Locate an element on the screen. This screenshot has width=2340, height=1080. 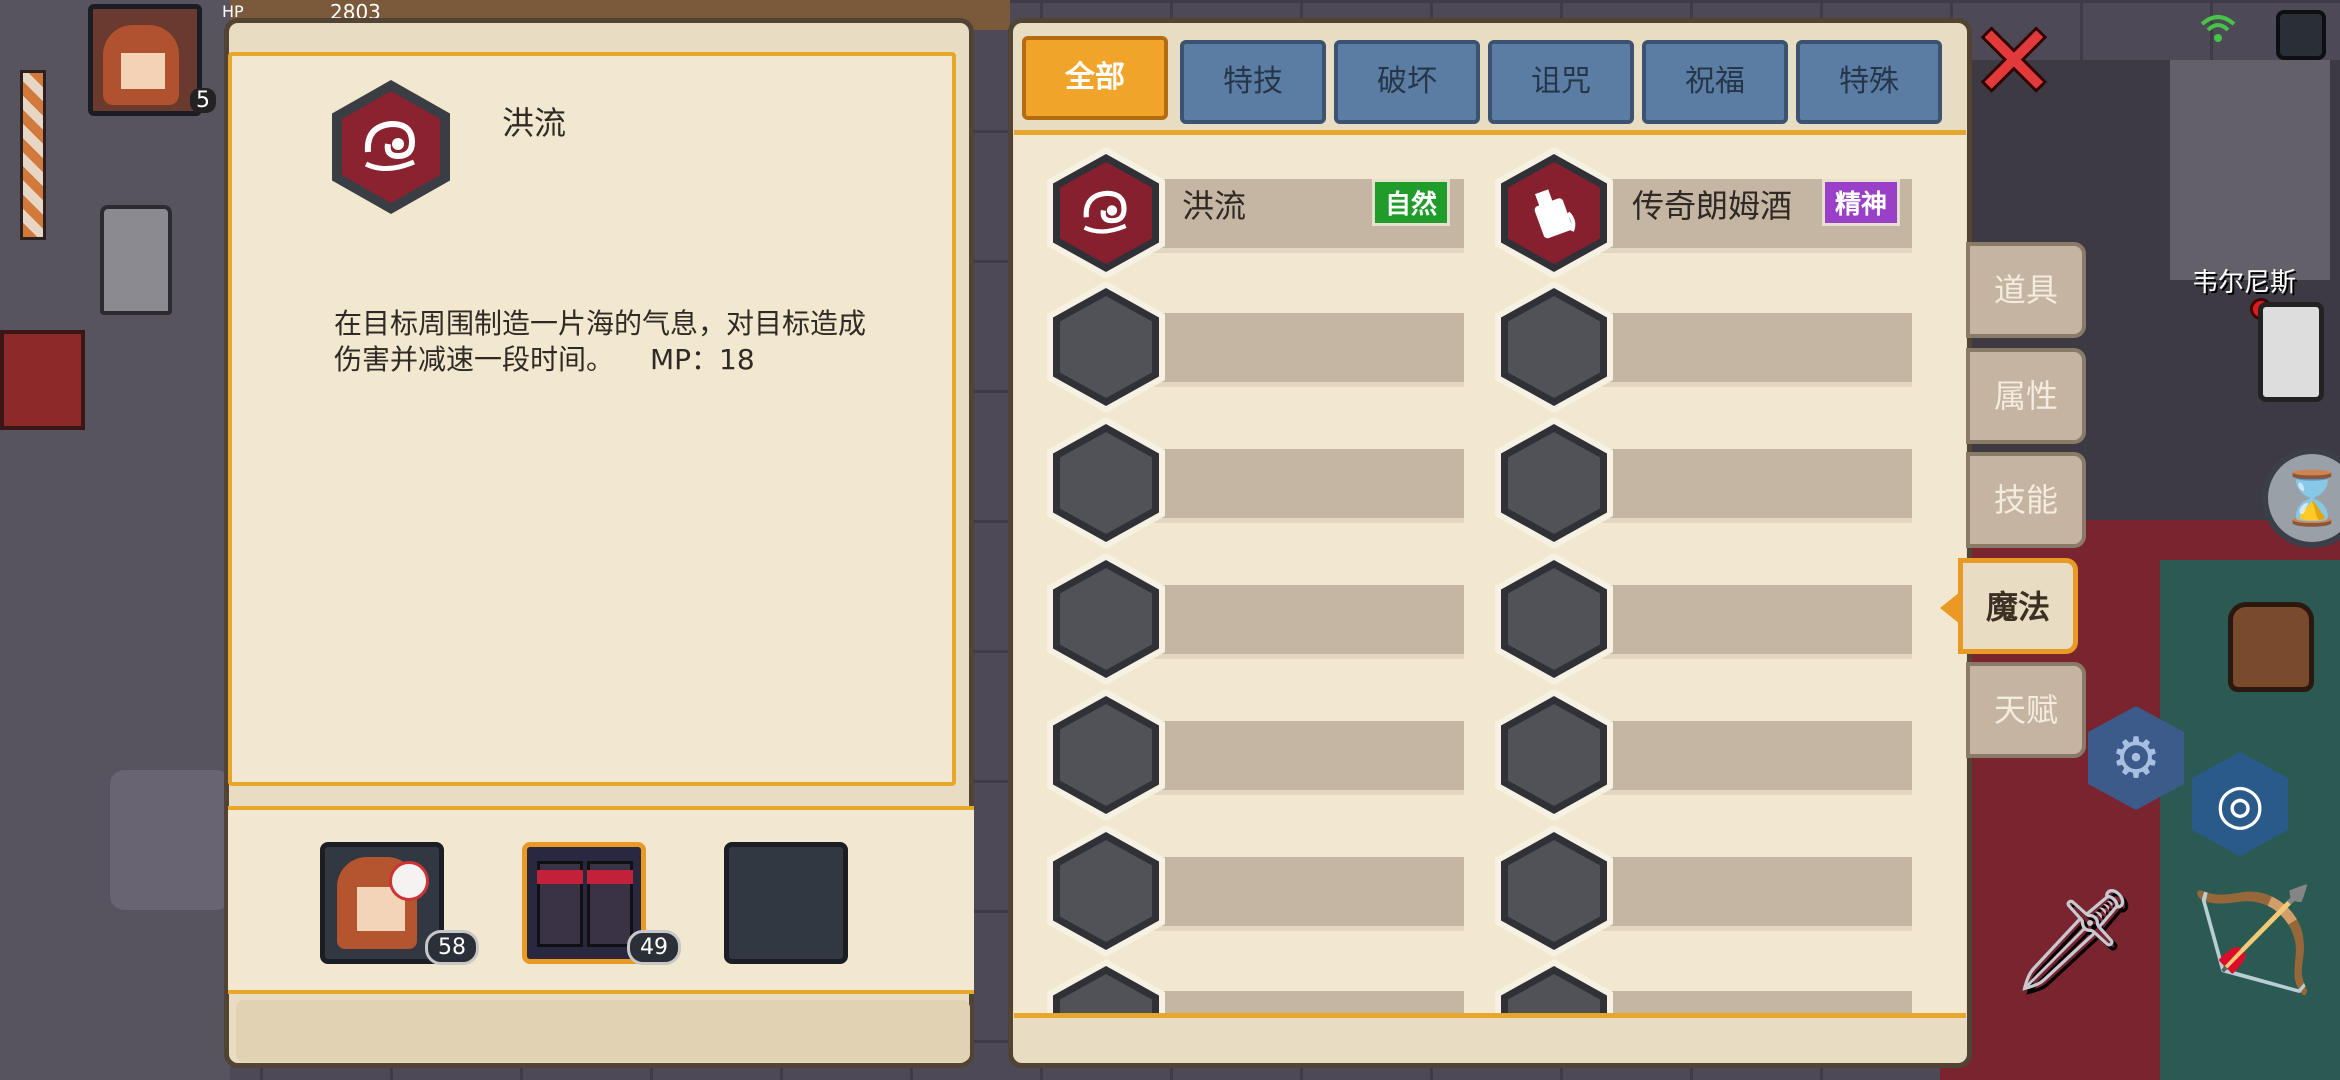
member-level: 49 is located at coordinates (654, 947).